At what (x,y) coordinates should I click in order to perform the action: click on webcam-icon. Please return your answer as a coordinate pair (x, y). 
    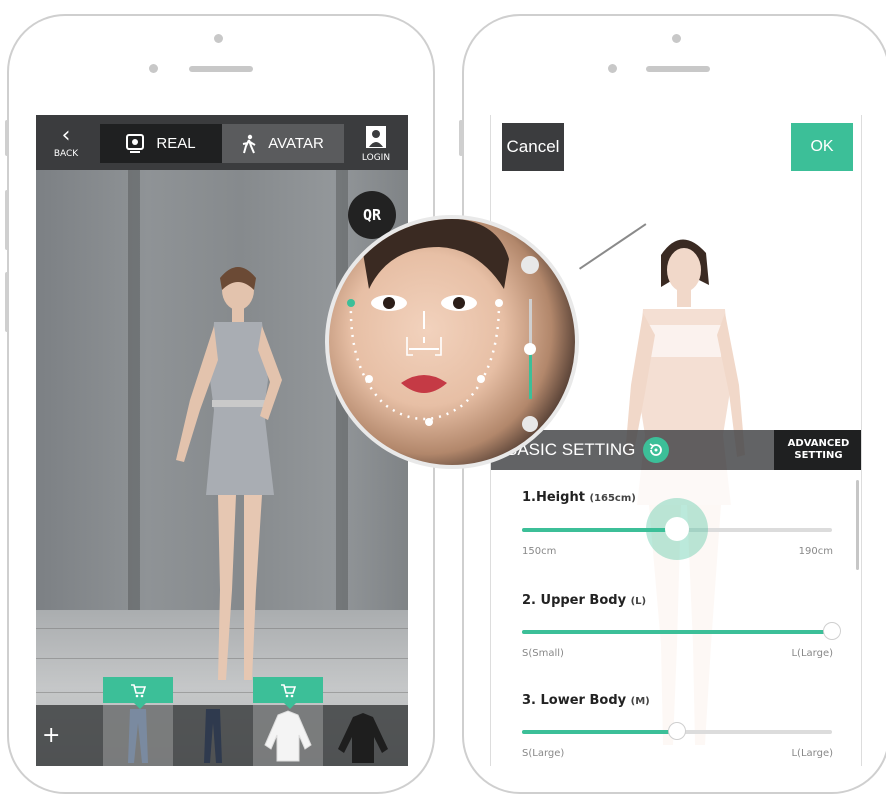
    Looking at the image, I should click on (135, 143).